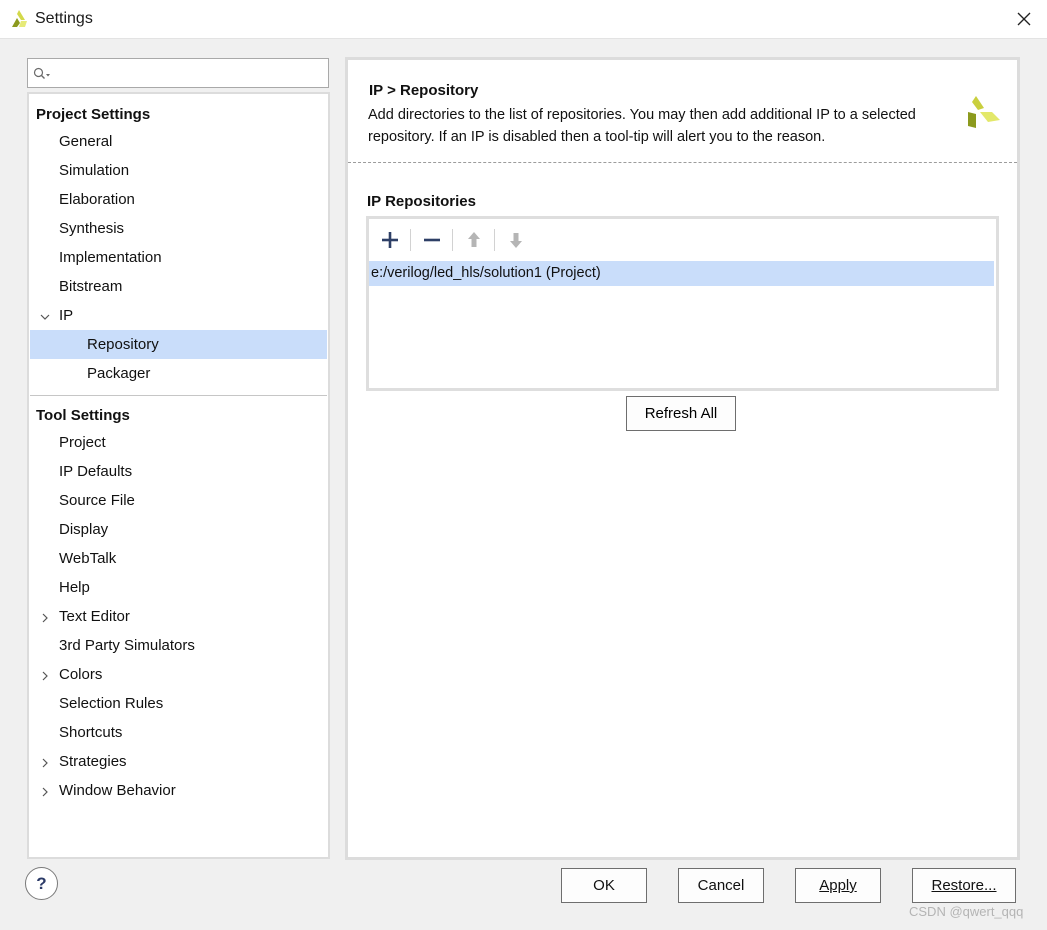 This screenshot has height=930, width=1047. Describe the element at coordinates (90, 733) in the screenshot. I see `nav-item-shortcuts: Shortcuts` at that location.